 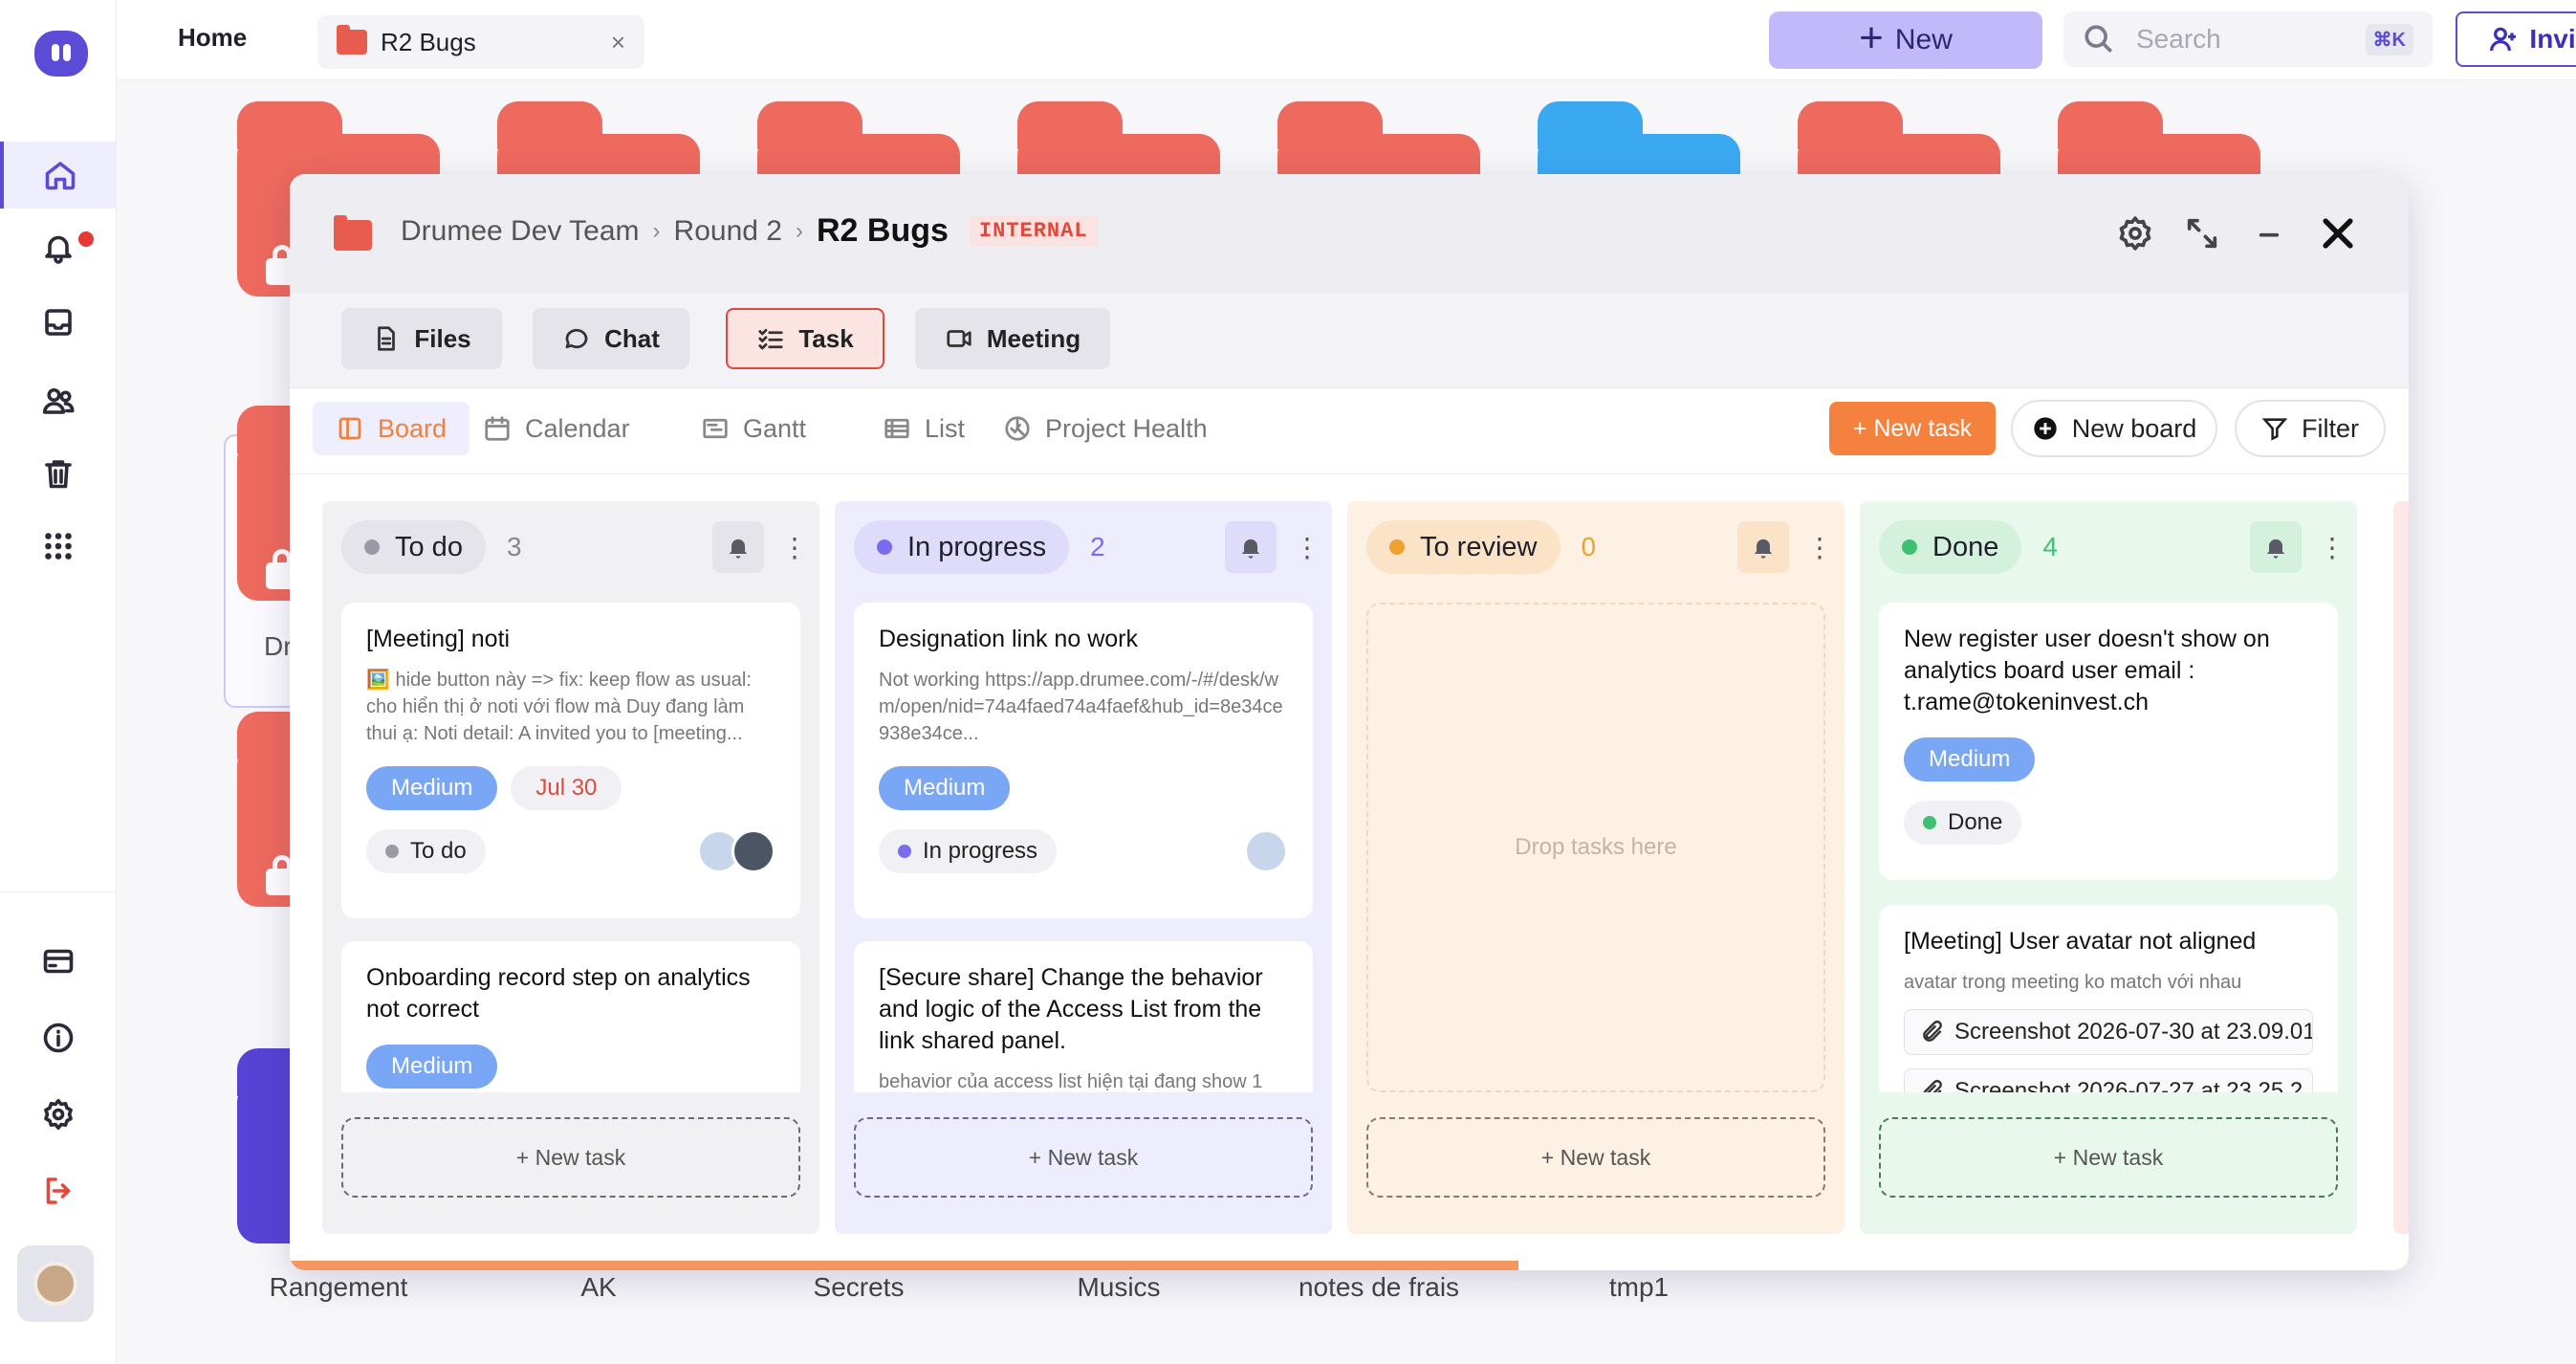 What do you see at coordinates (574, 547) in the screenshot?
I see `column-header: To do 3 ⋮` at bounding box center [574, 547].